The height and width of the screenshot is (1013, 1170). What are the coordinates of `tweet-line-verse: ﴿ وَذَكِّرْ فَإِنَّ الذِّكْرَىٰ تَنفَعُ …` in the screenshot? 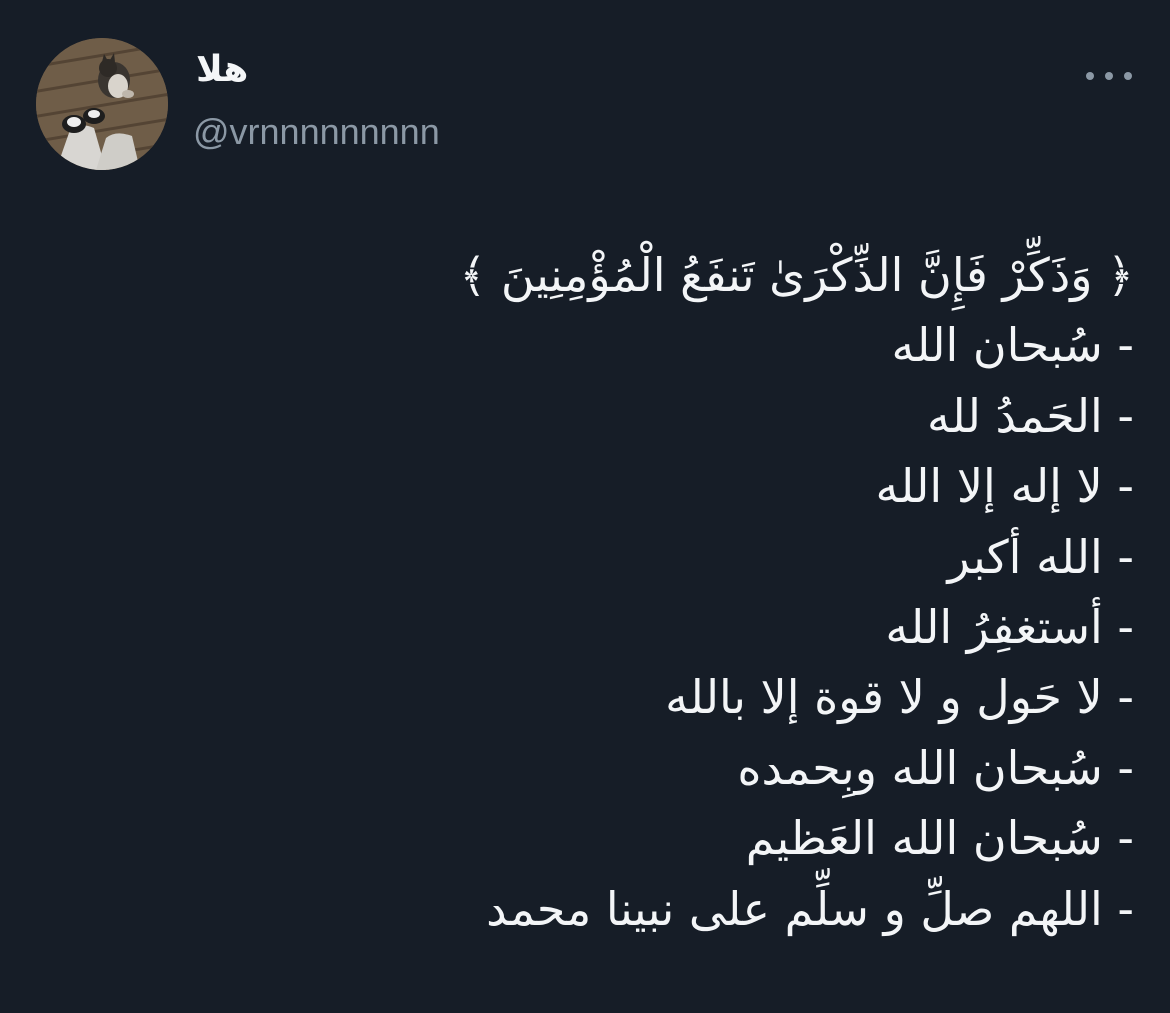 It's located at (796, 275).